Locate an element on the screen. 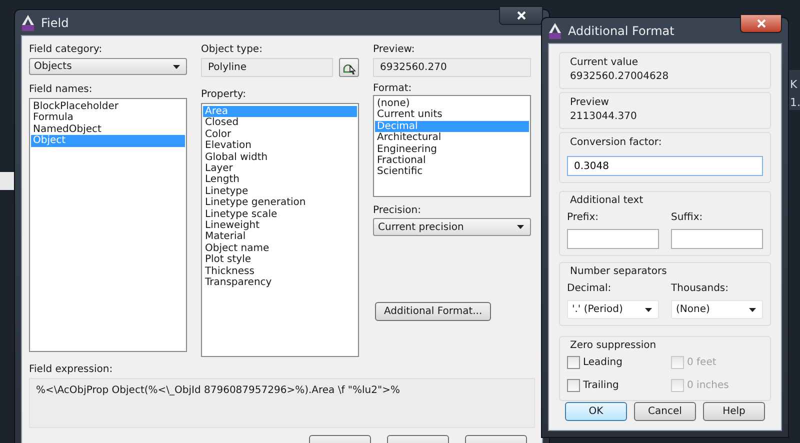 Image resolution: width=800 pixels, height=443 pixels. list-item: Architectural is located at coordinates (452, 138).